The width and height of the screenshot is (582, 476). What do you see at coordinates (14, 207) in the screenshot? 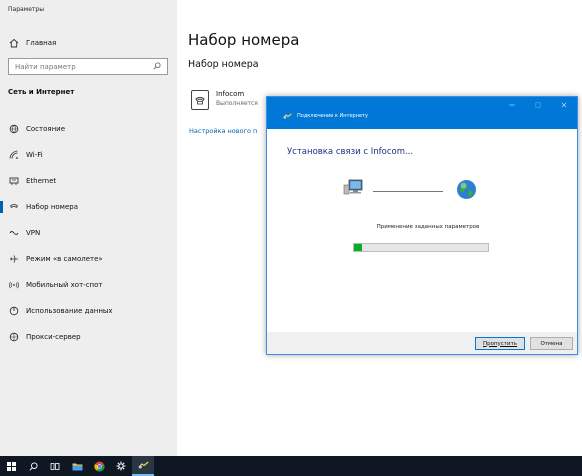
I see `dialup-icon` at bounding box center [14, 207].